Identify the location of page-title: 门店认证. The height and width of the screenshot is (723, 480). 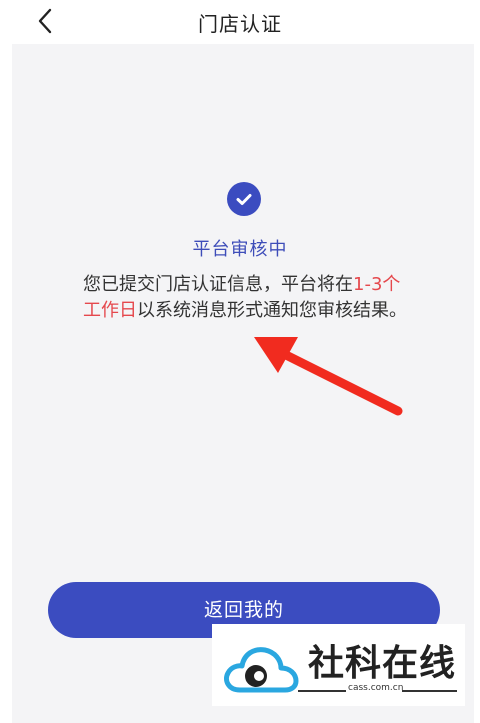
(240, 24).